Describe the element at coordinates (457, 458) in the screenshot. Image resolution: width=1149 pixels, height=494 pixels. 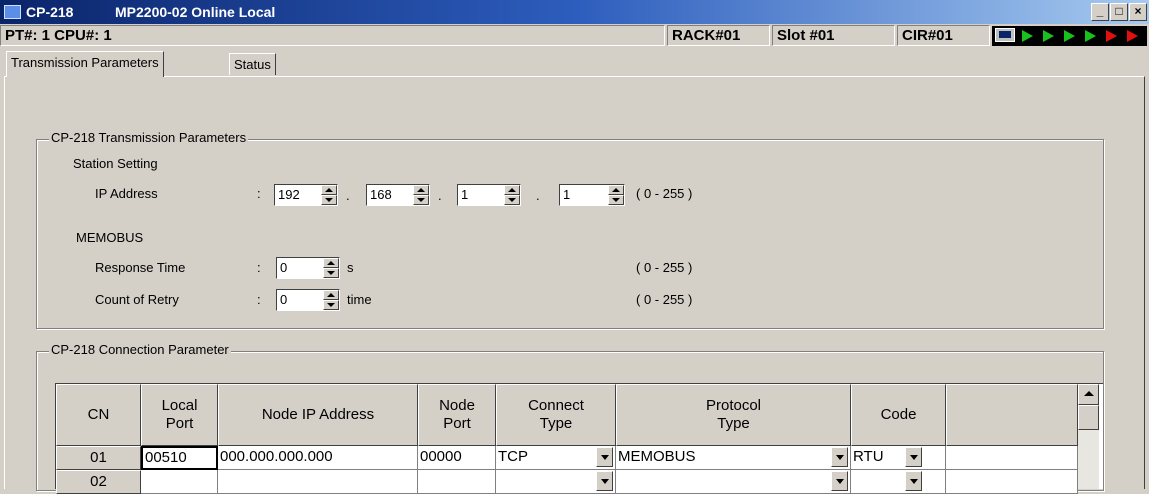
I see `row-01-node-port: 00000` at that location.